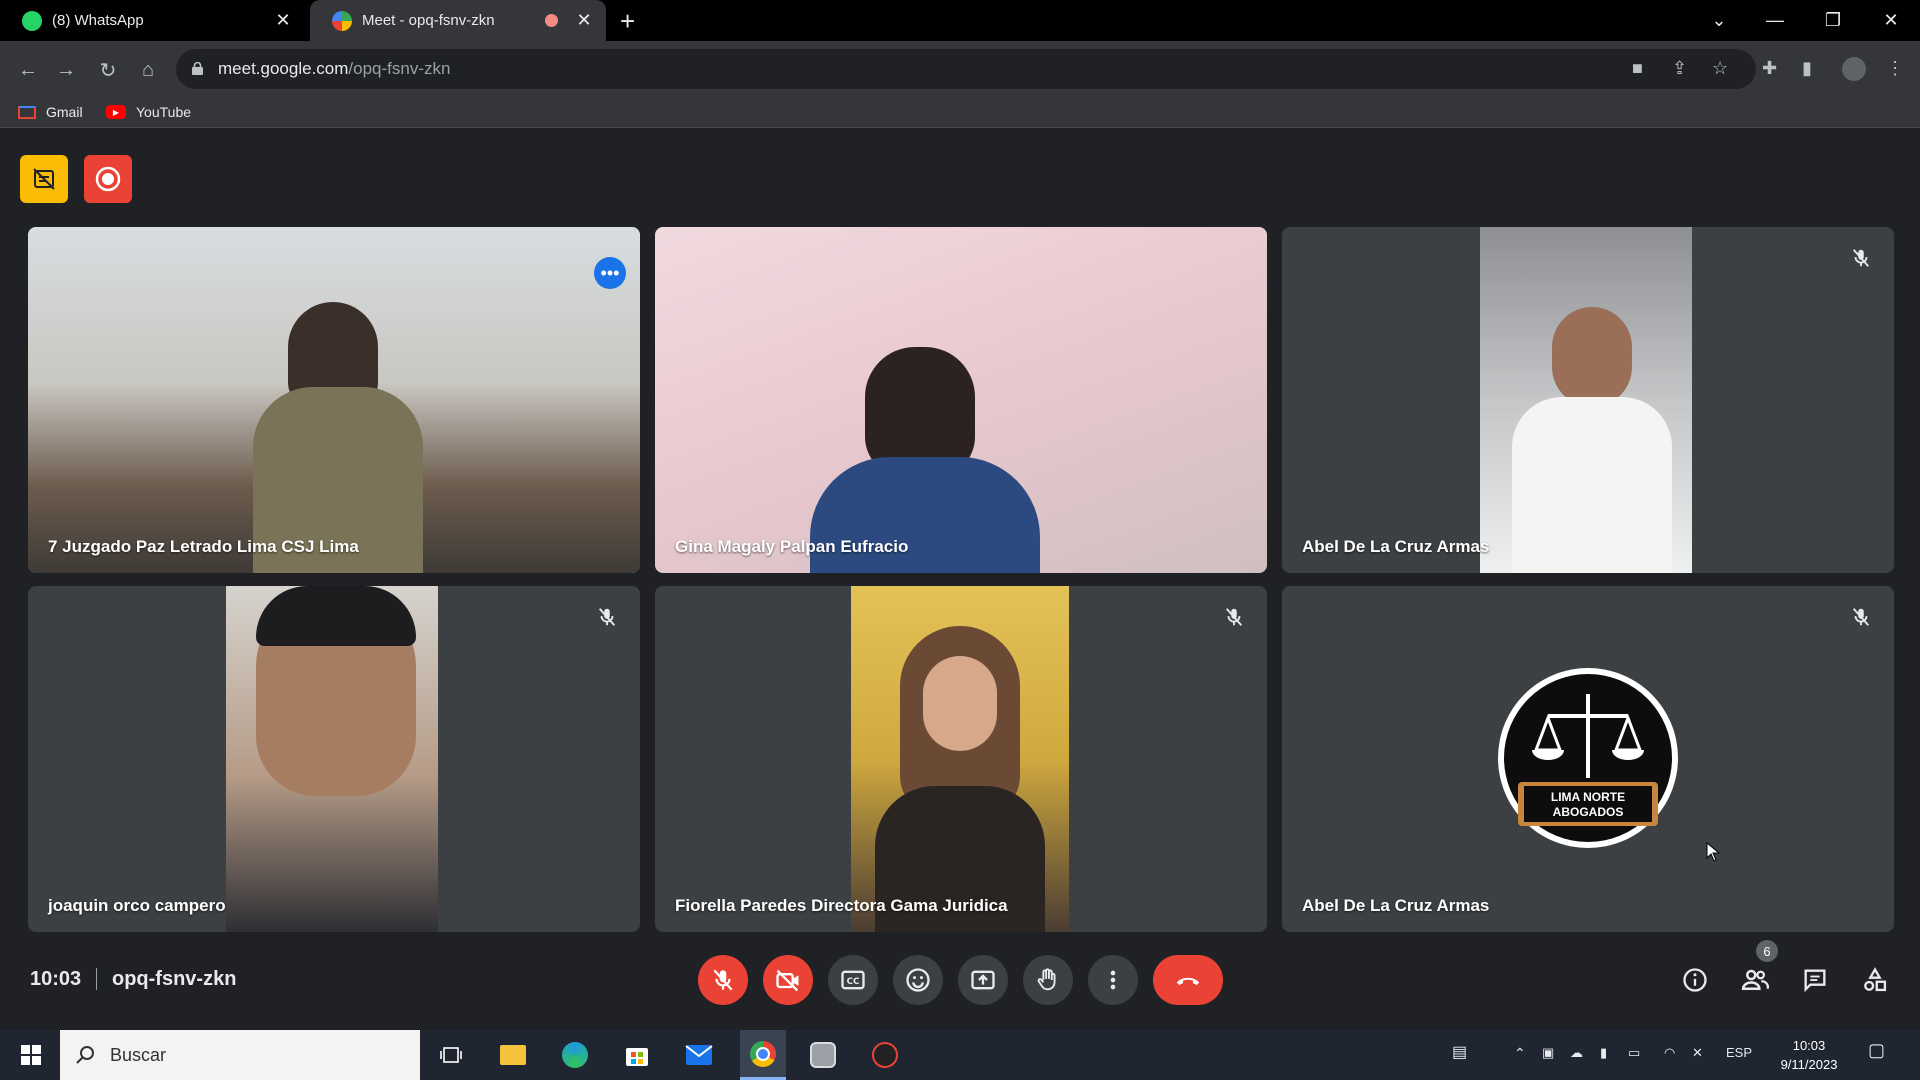 This screenshot has height=1080, width=1920. What do you see at coordinates (148, 70) in the screenshot?
I see `home-button: ⌂` at bounding box center [148, 70].